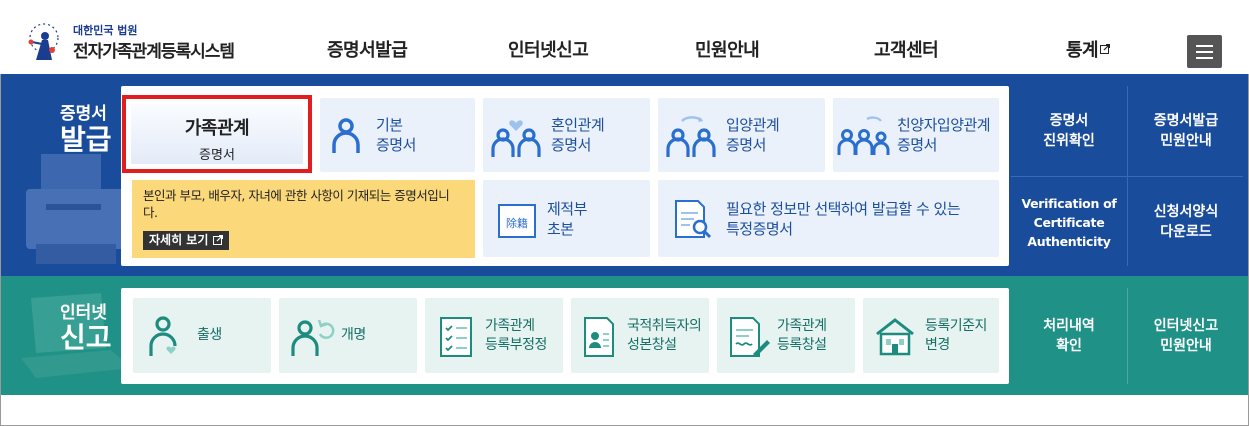 The height and width of the screenshot is (426, 1249). Describe the element at coordinates (1069, 346) in the screenshot. I see `link-line2: 확인` at that location.